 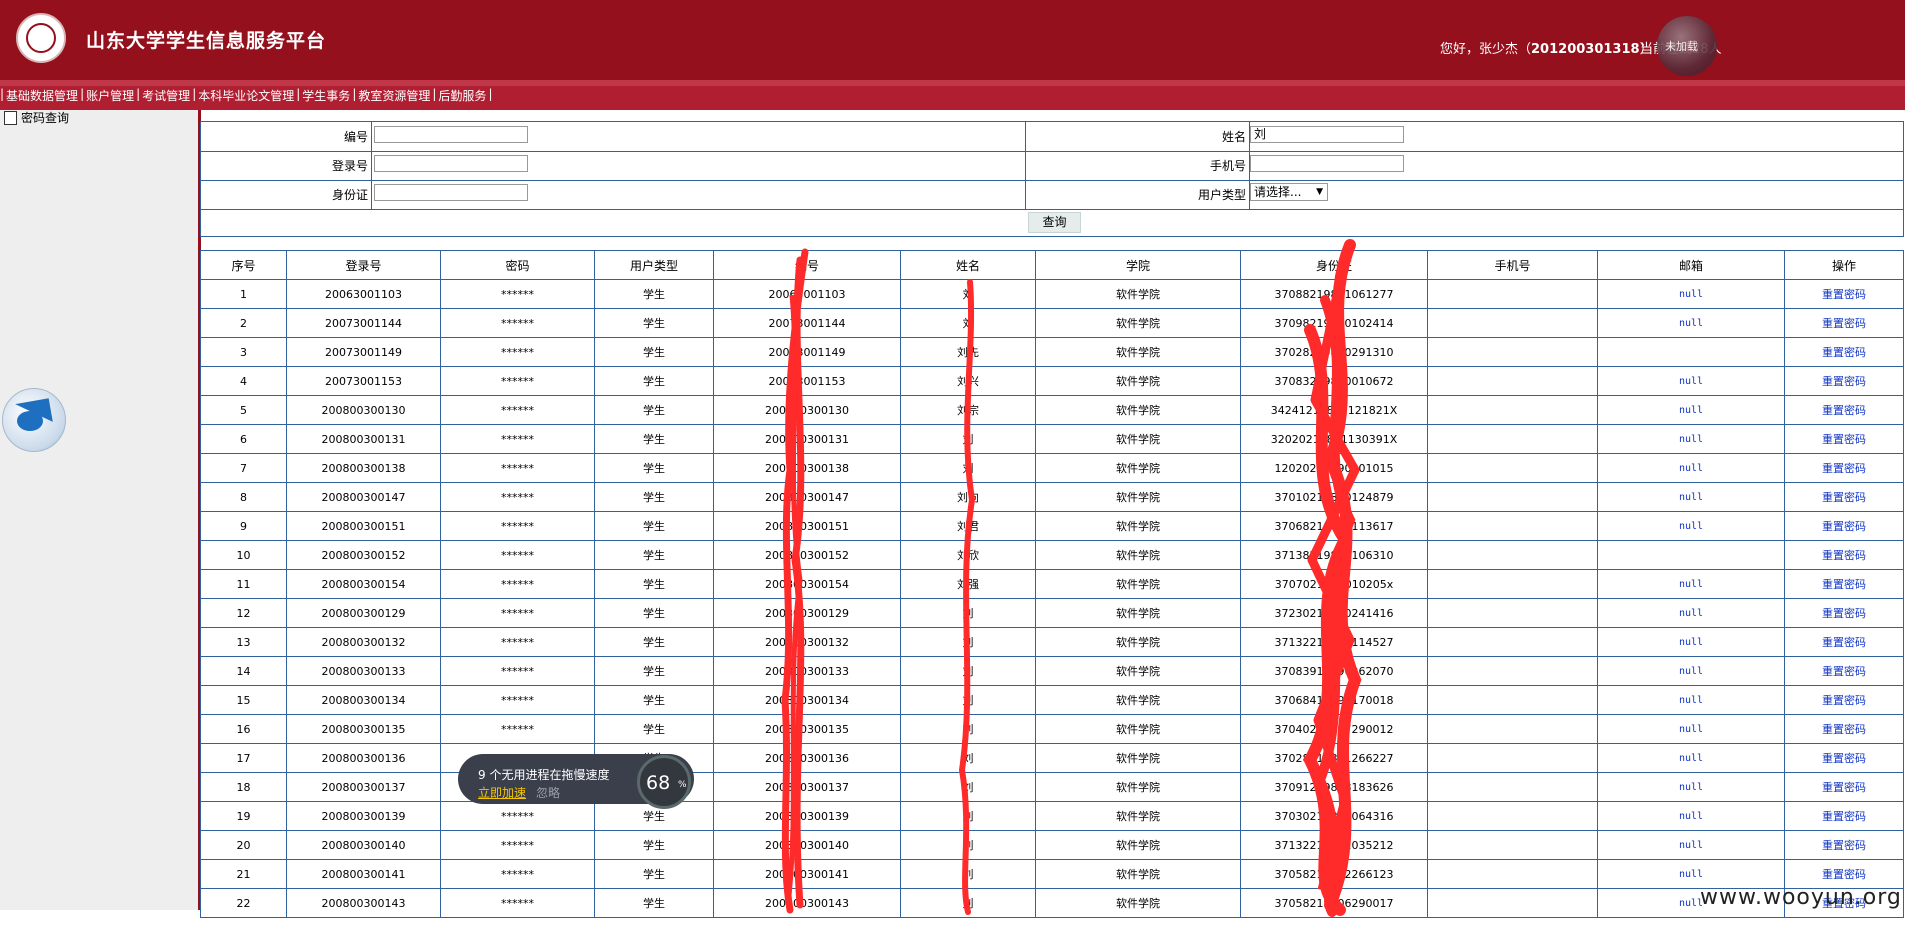 I want to click on cell-idcard: 37068419890170018, so click(x=1334, y=700).